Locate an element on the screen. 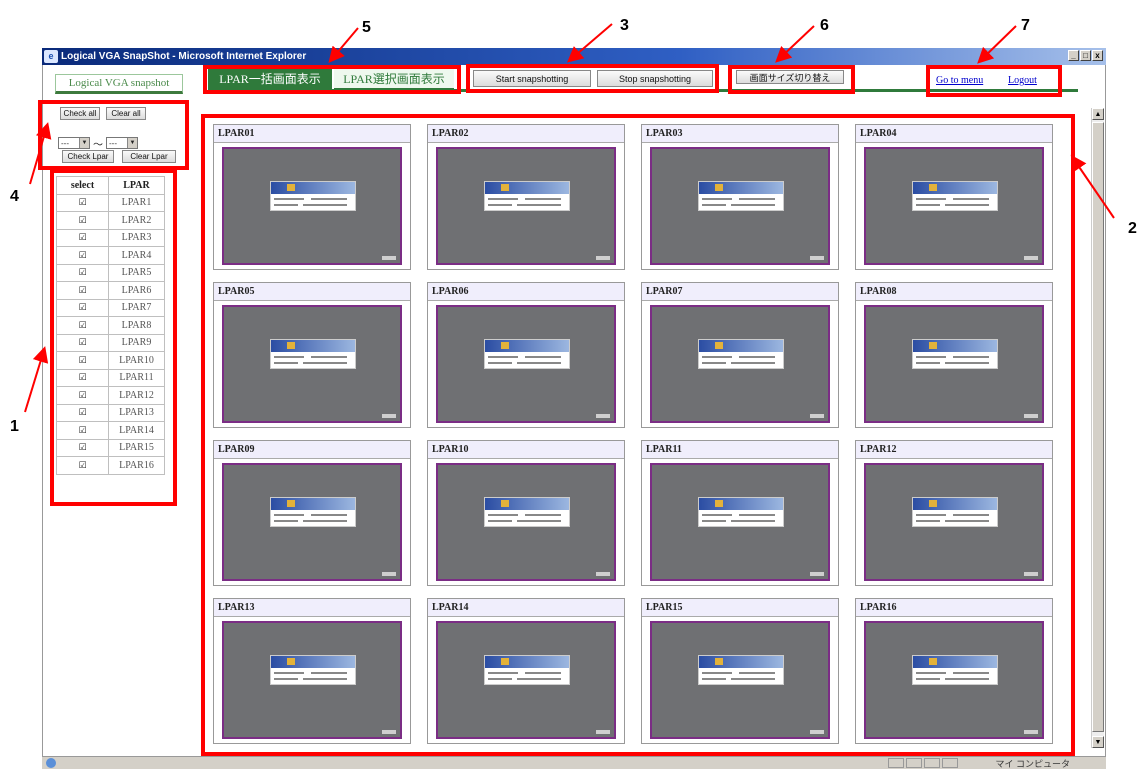  callout-number-7: 7 is located at coordinates (1025, 25).